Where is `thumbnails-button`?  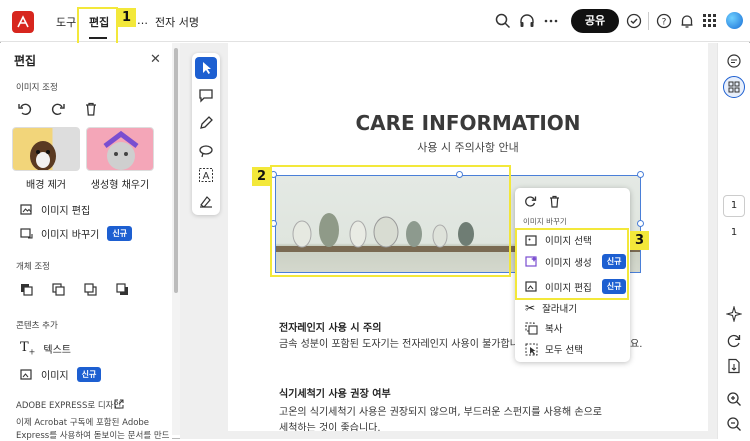 thumbnails-button is located at coordinates (734, 87).